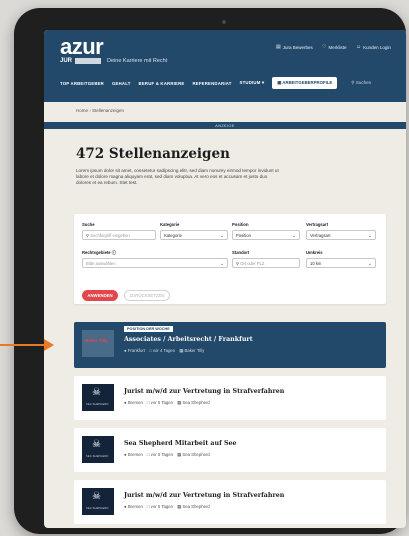  I want to click on position-label: Position, so click(240, 224).